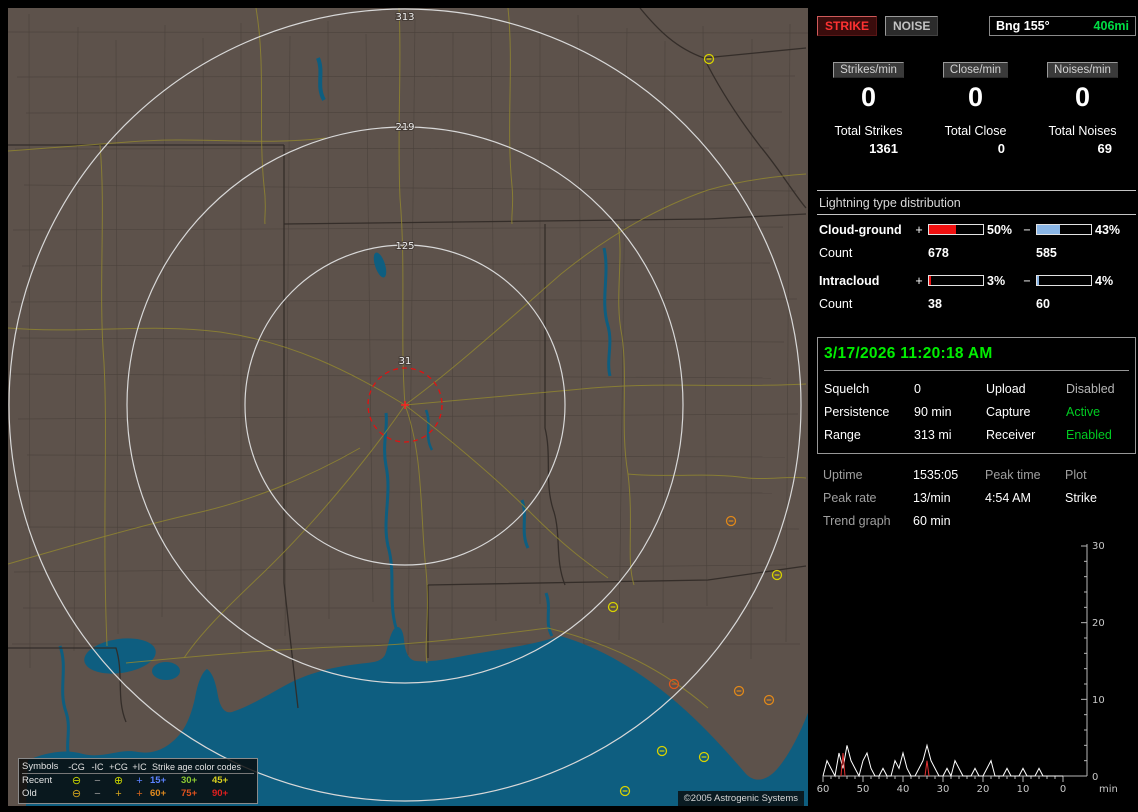 This screenshot has width=1138, height=812. What do you see at coordinates (975, 131) in the screenshot?
I see `total-close-label: Total Close` at bounding box center [975, 131].